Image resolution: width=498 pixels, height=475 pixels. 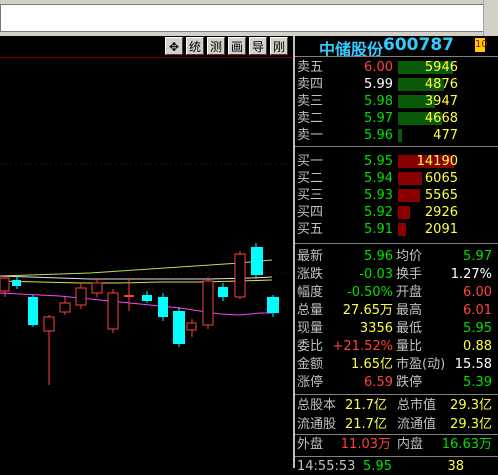 What do you see at coordinates (216, 46) in the screenshot?
I see `ce-button: 测` at bounding box center [216, 46].